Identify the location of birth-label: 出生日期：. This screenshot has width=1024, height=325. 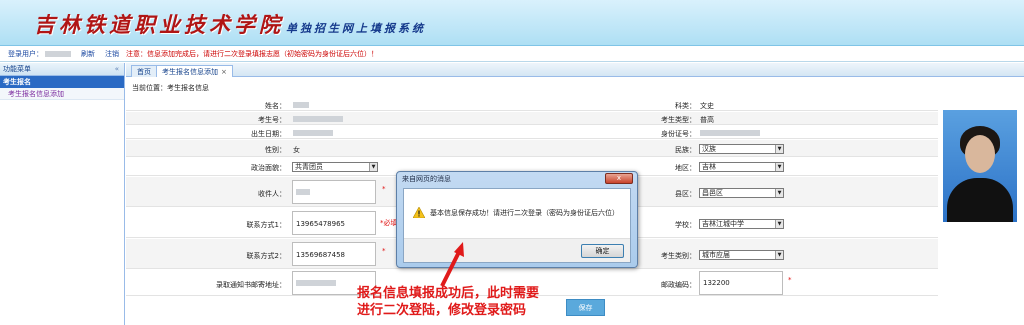
(268, 134).